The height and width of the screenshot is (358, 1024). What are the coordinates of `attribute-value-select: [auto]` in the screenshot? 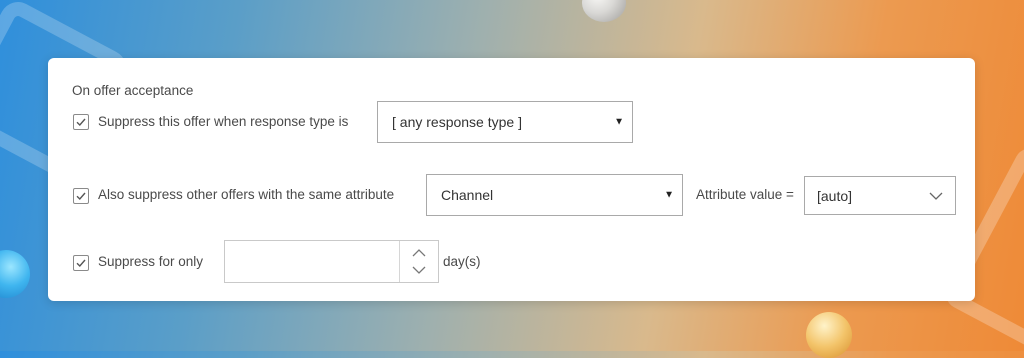 It's located at (880, 195).